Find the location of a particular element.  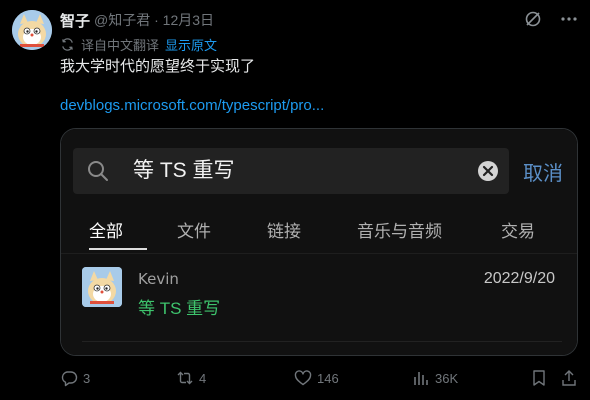

reply-button: 3 is located at coordinates (75, 378).